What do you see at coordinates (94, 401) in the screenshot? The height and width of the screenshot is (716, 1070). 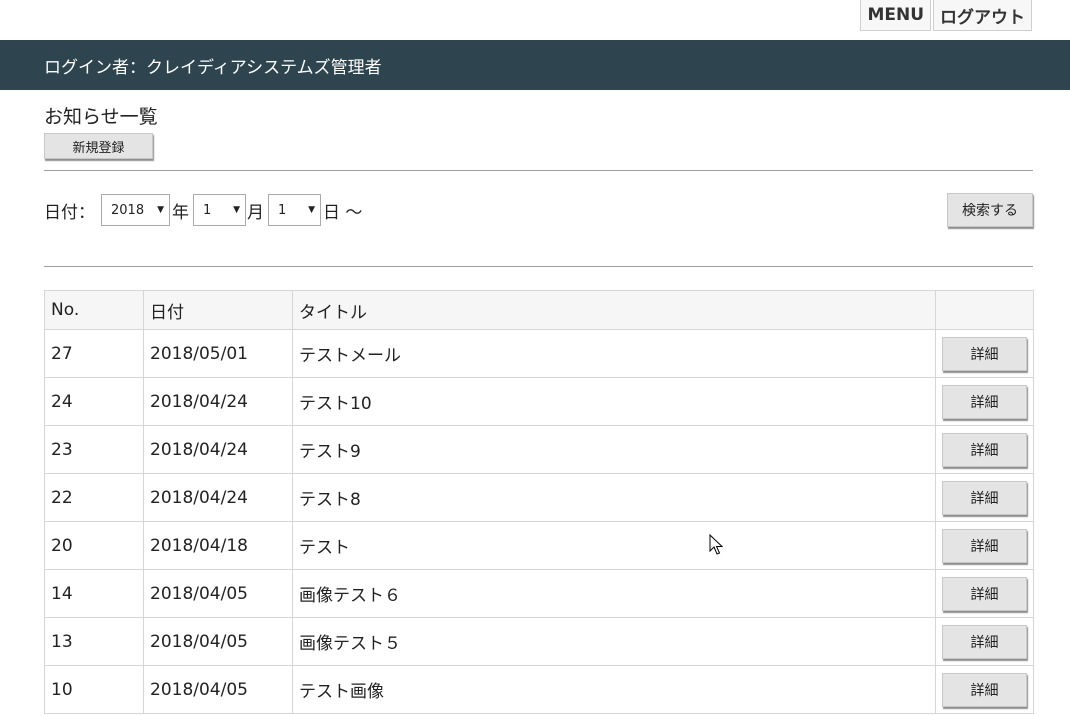 I see `row-no: 24` at bounding box center [94, 401].